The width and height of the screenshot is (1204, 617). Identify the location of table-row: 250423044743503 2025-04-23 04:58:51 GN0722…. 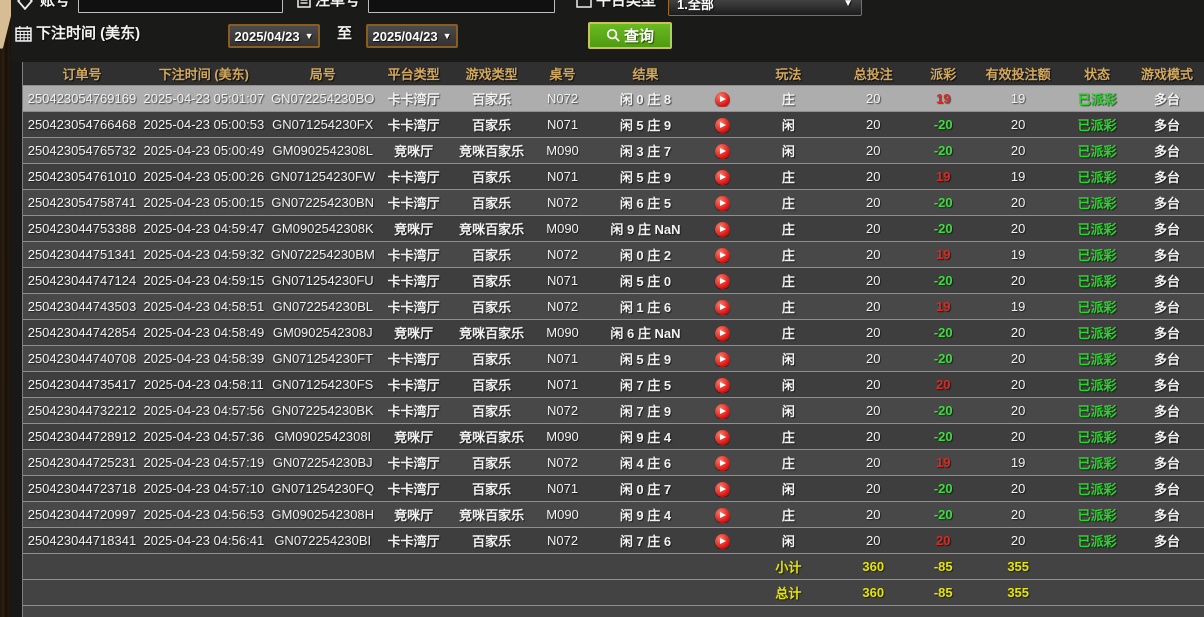
(613, 306).